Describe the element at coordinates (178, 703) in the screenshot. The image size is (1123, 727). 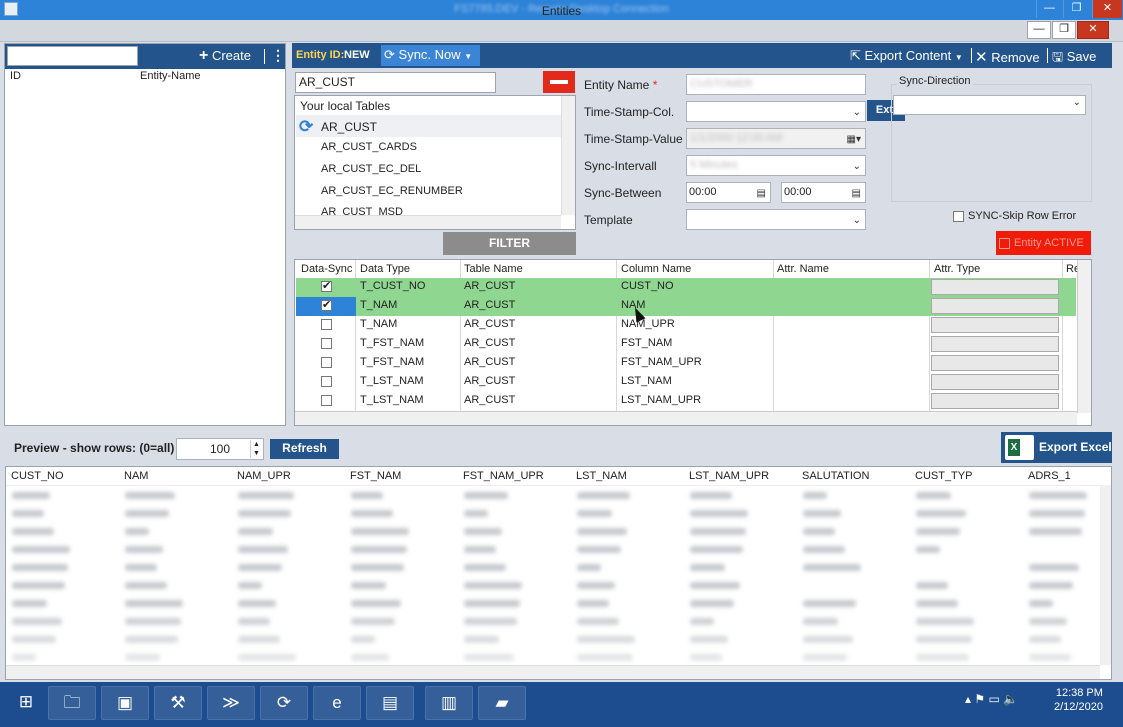
I see `tools-icon: ⚒` at that location.